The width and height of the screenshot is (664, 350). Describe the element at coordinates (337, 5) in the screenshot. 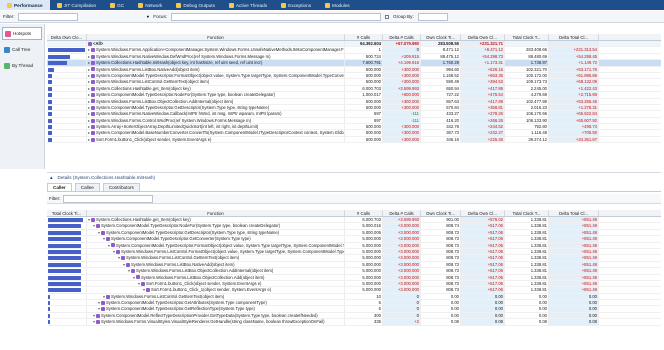

I see `tab-modules: Modules` at that location.